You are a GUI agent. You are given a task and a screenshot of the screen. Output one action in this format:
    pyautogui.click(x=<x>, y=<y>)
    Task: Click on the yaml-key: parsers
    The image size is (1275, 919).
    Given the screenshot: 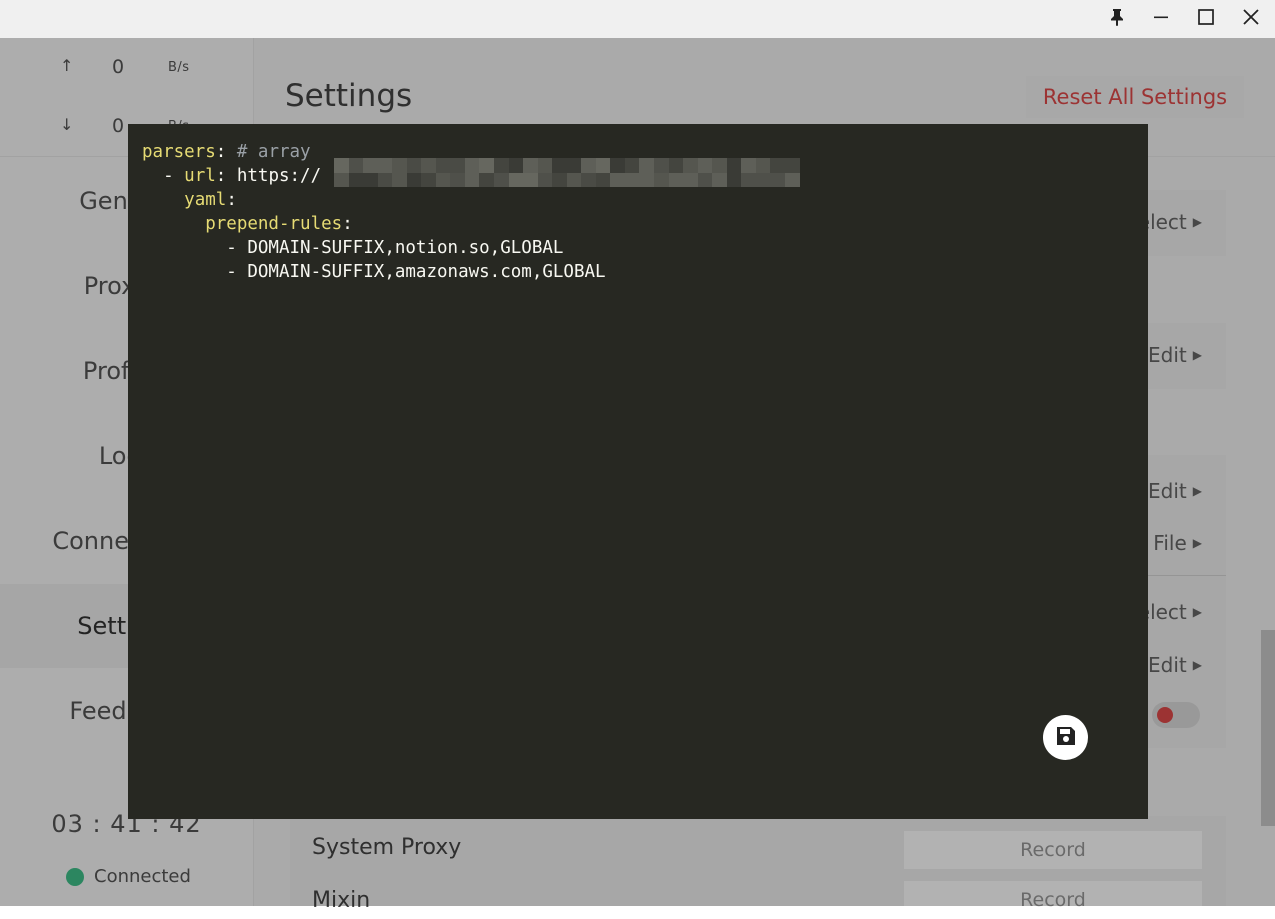 What is the action you would take?
    pyautogui.click(x=179, y=152)
    